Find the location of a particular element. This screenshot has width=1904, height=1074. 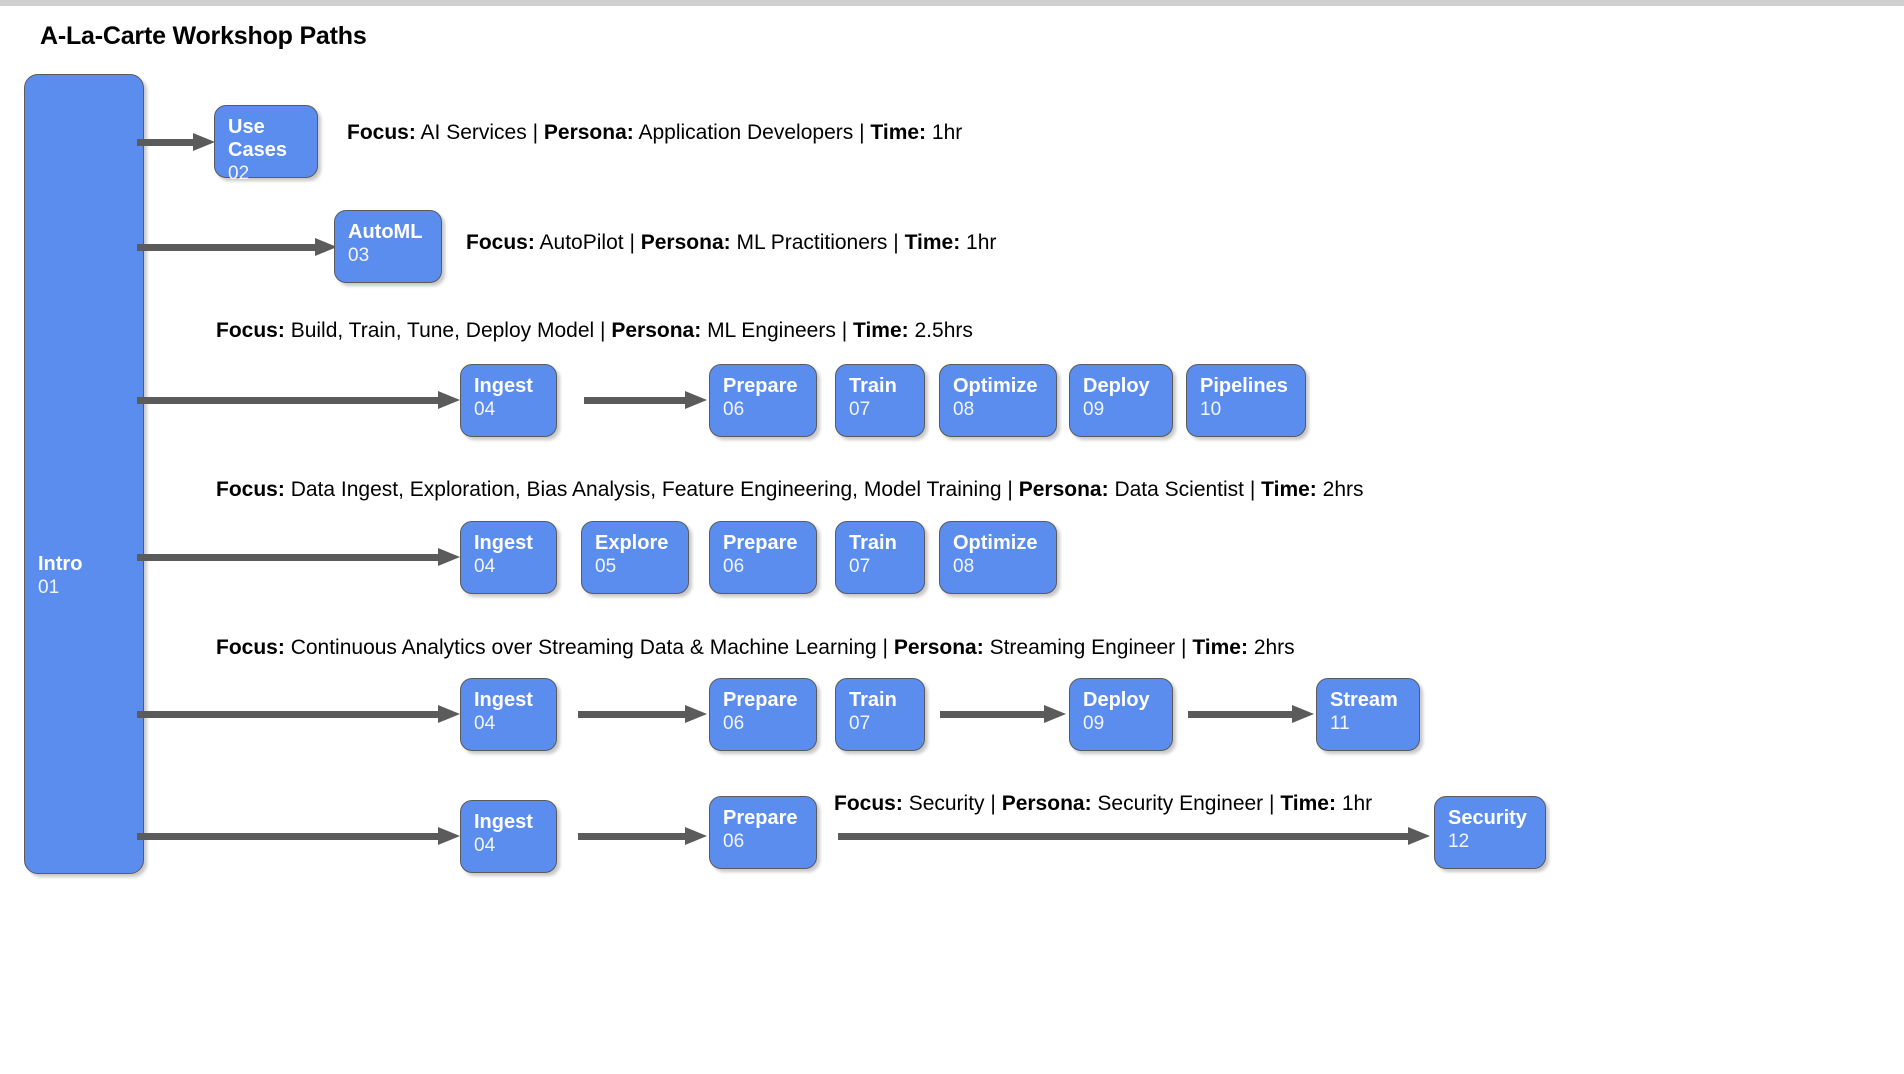

node-prepare-row6: Prepare 06 is located at coordinates (763, 832).